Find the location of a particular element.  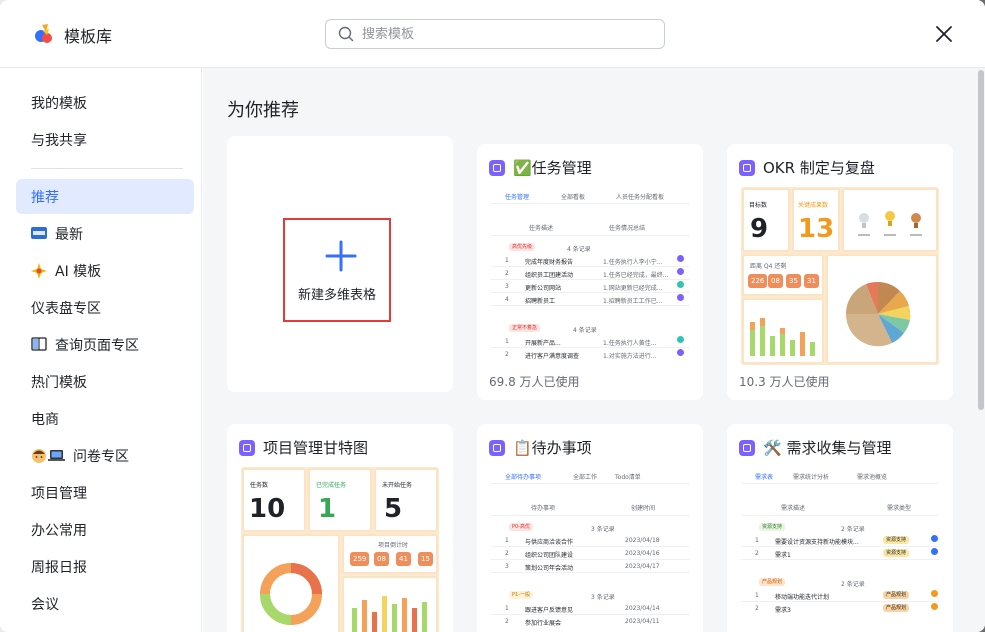

preview-tab: 需求表 is located at coordinates (764, 477).